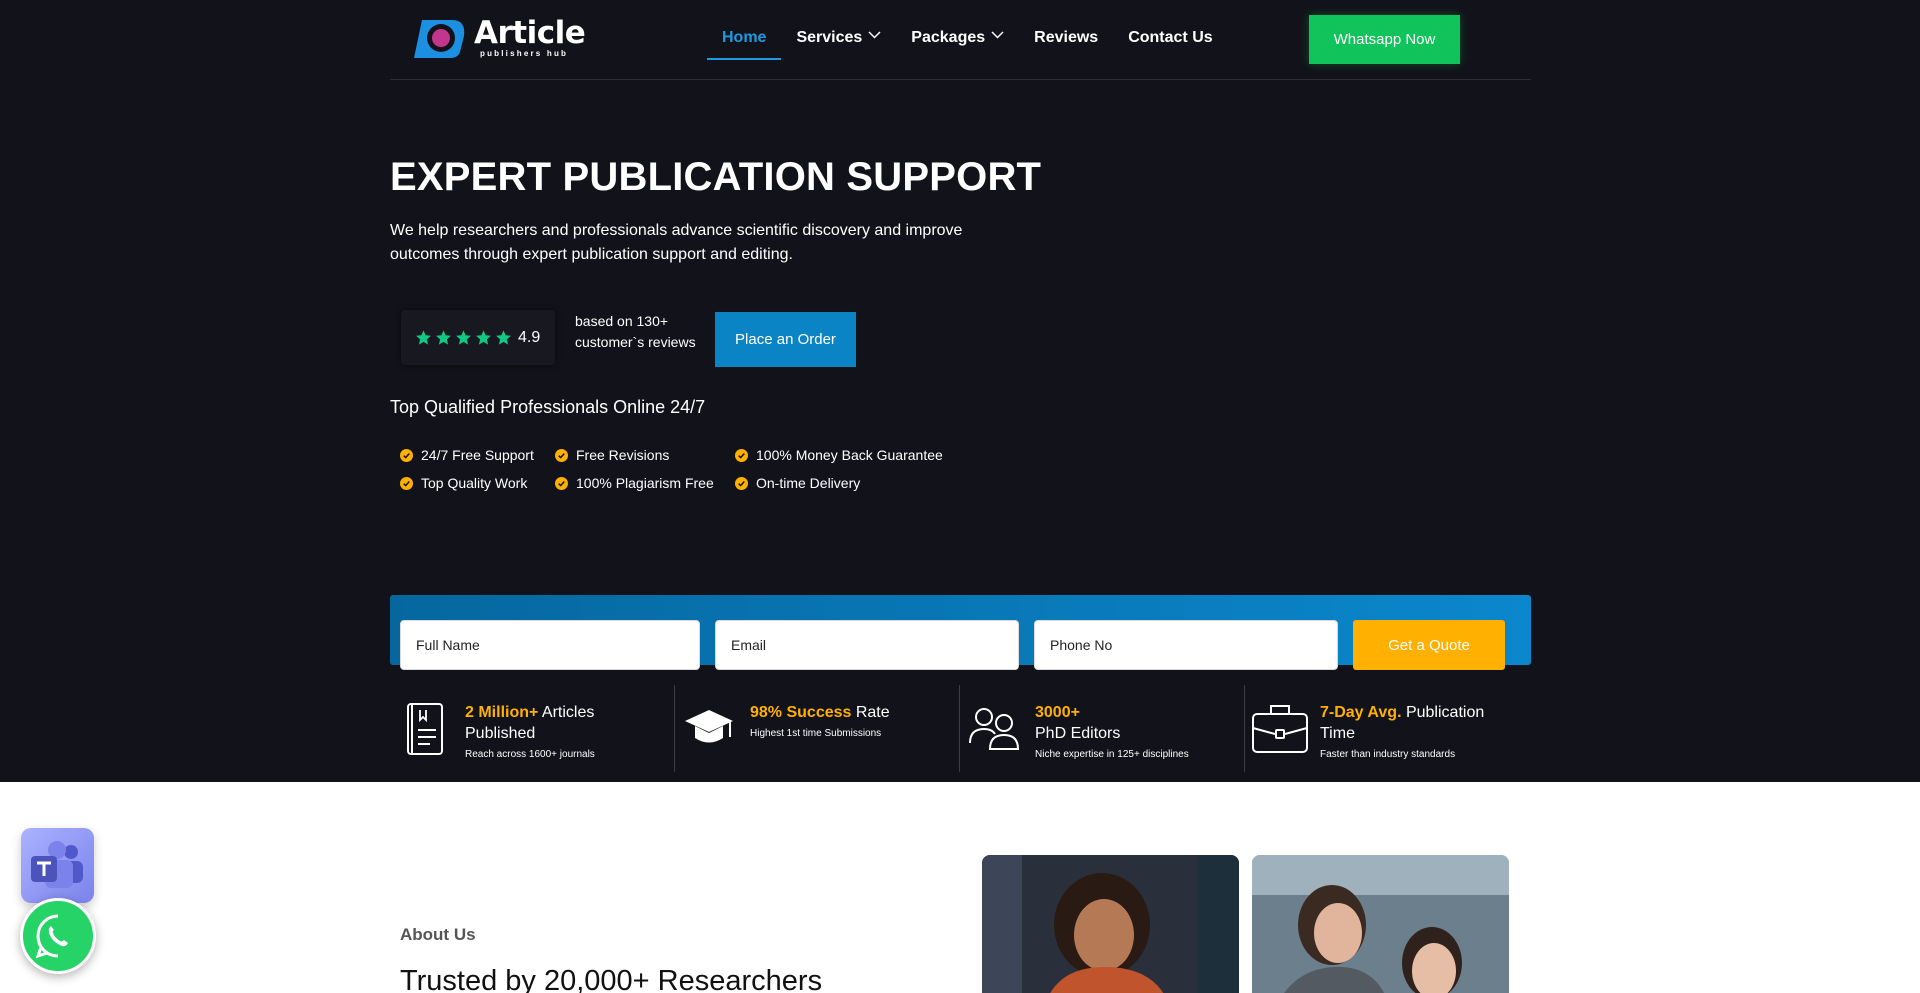 The image size is (1920, 993). What do you see at coordinates (474, 483) in the screenshot?
I see `feature-label: Top Quality Work` at bounding box center [474, 483].